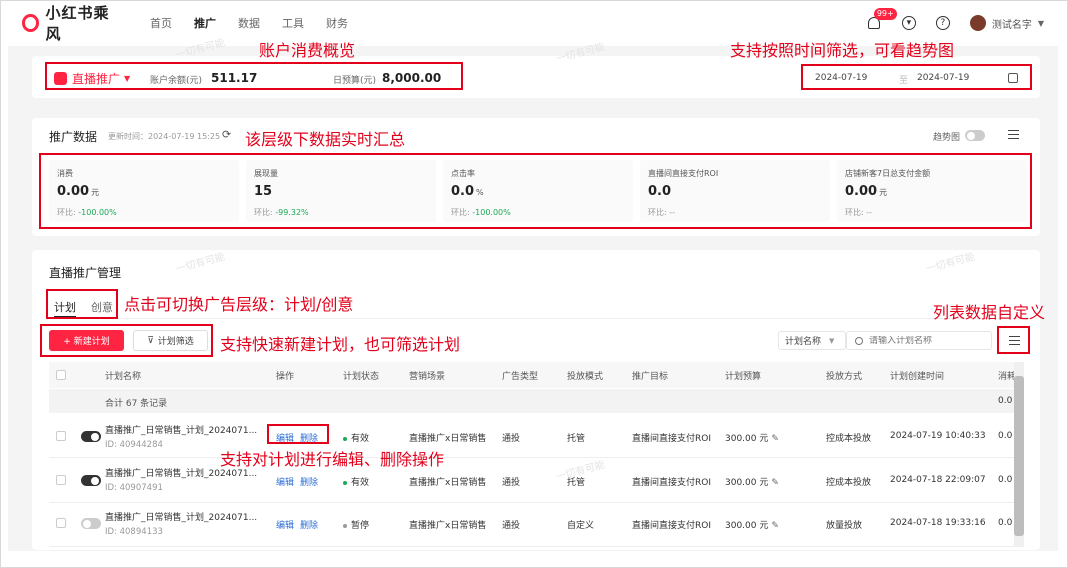 The image size is (1068, 568). What do you see at coordinates (885, 14) in the screenshot?
I see `notification-badge: 99+` at bounding box center [885, 14].